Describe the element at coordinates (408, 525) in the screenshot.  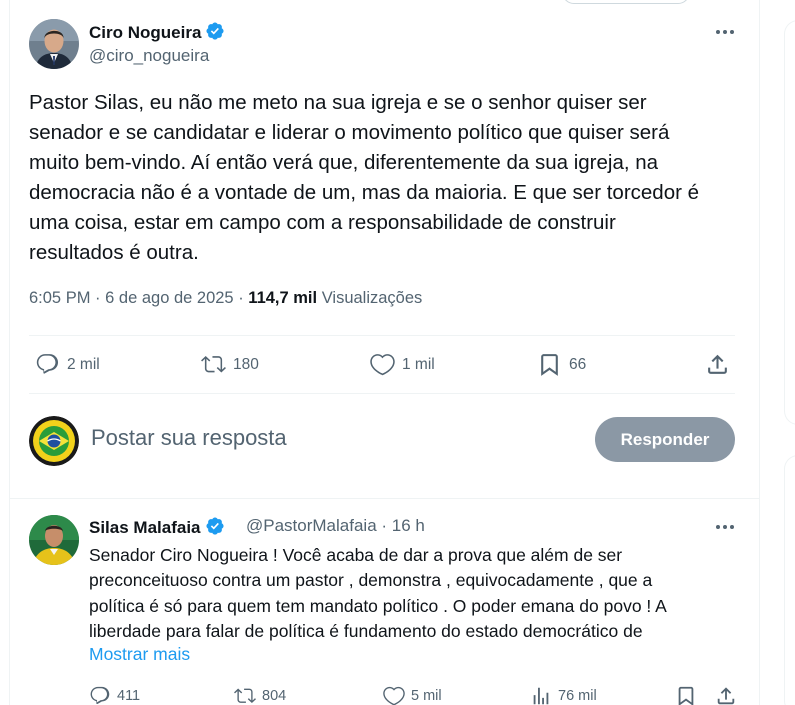
I see `reply-time: 16 h` at that location.